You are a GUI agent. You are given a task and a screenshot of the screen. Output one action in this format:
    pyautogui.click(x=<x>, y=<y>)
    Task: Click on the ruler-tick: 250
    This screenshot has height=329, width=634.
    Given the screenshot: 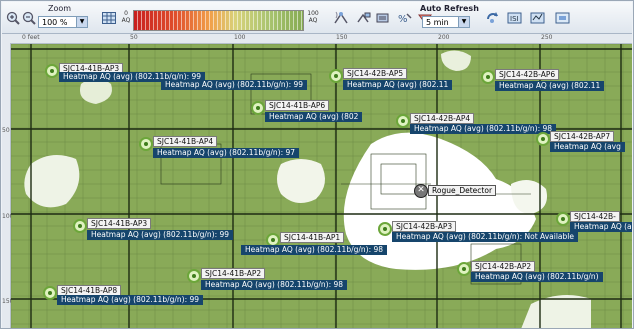 What is the action you would take?
    pyautogui.click(x=547, y=37)
    